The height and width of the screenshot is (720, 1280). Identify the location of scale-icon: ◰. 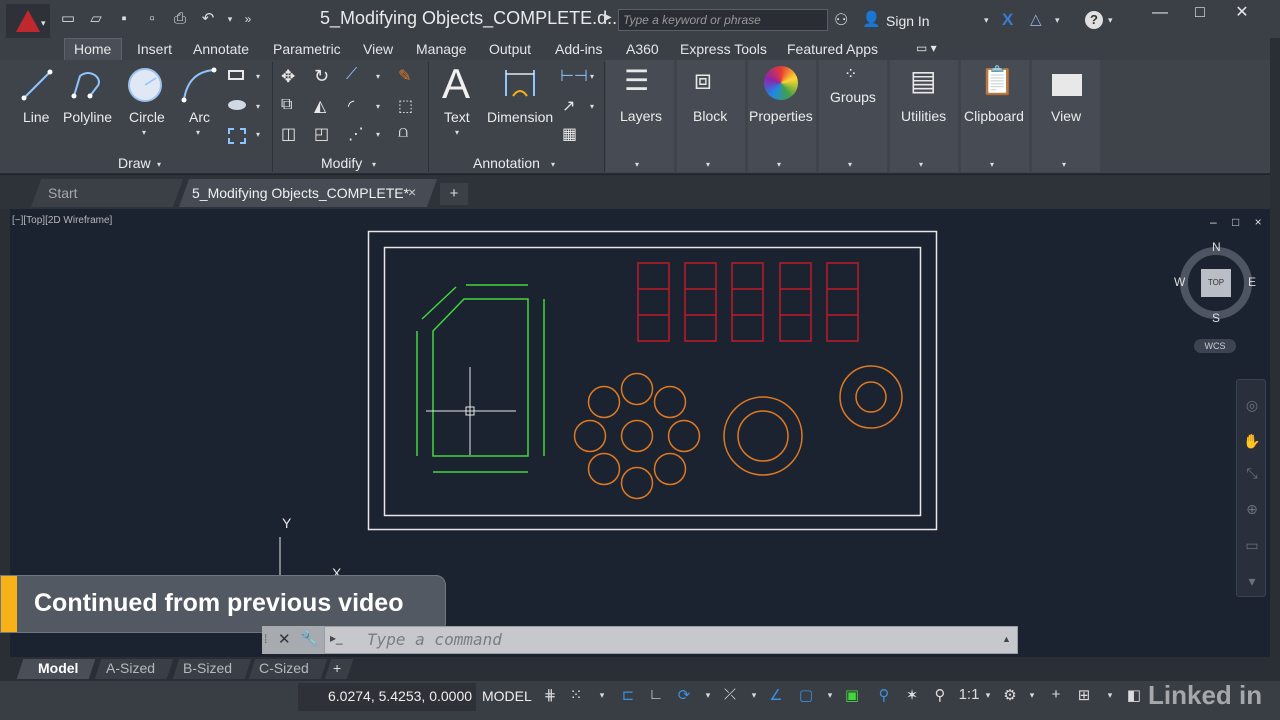
(321, 134).